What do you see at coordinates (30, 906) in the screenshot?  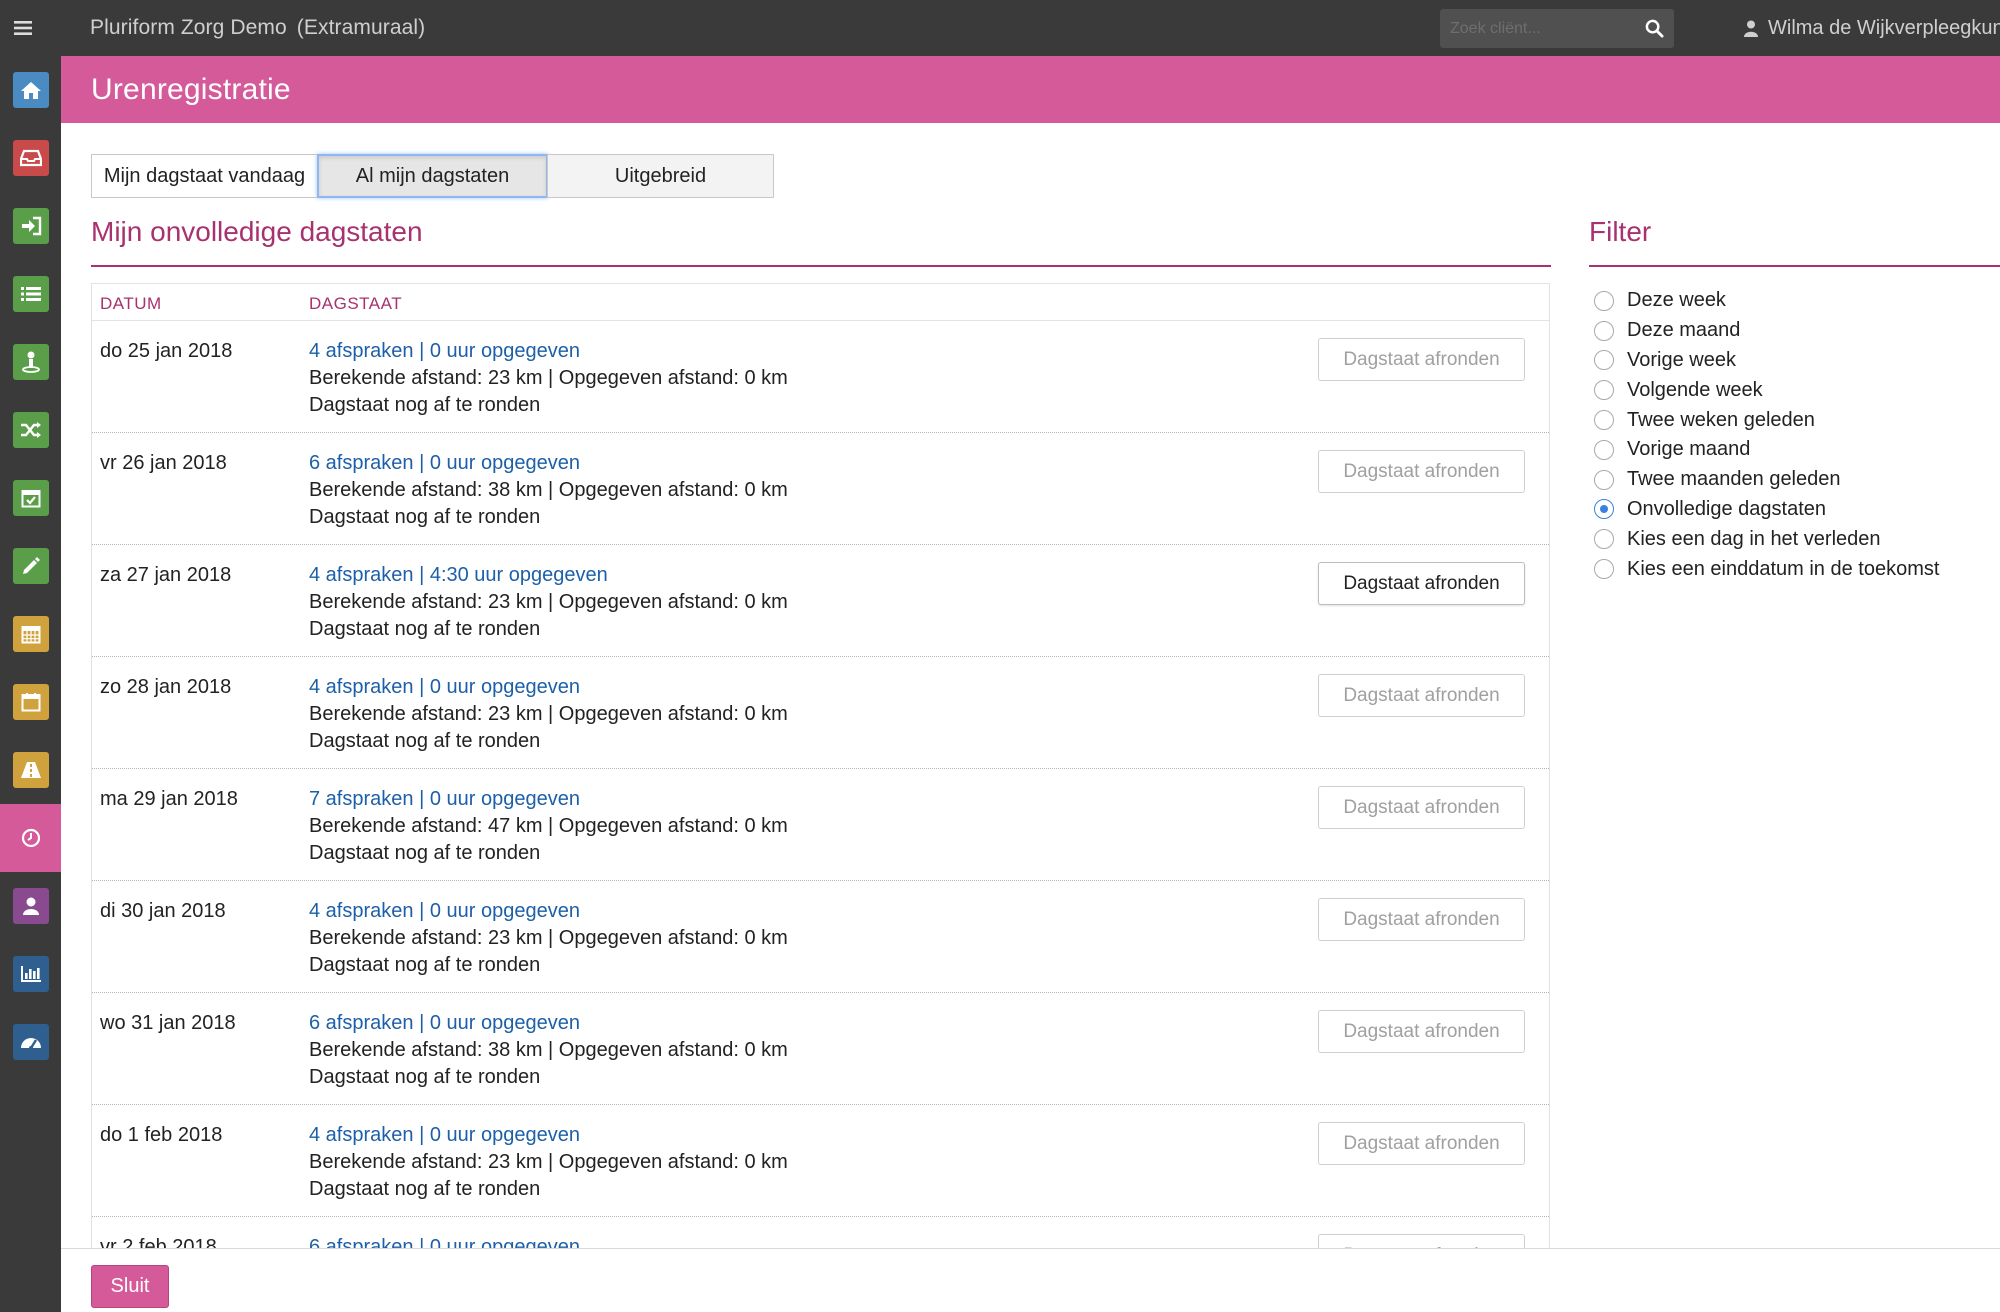 I see `sidebar-item-profile` at bounding box center [30, 906].